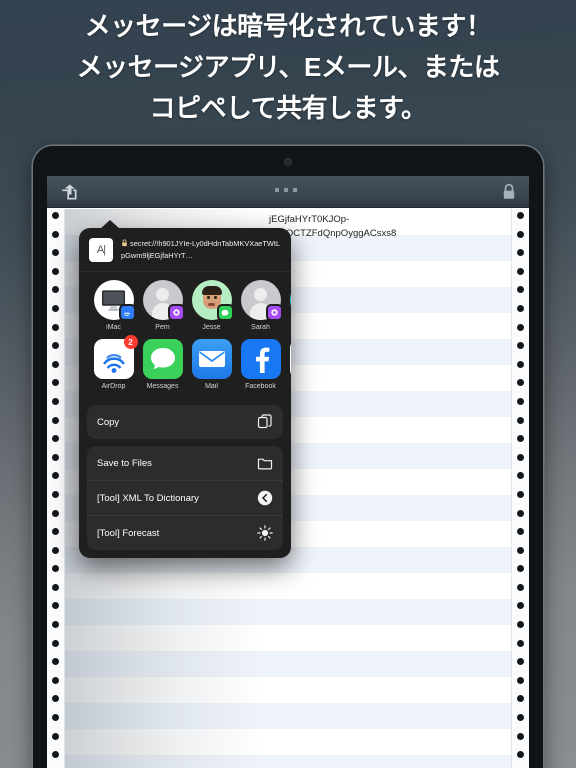 The width and height of the screenshot is (576, 768). I want to click on paper-margin-right, so click(520, 488).